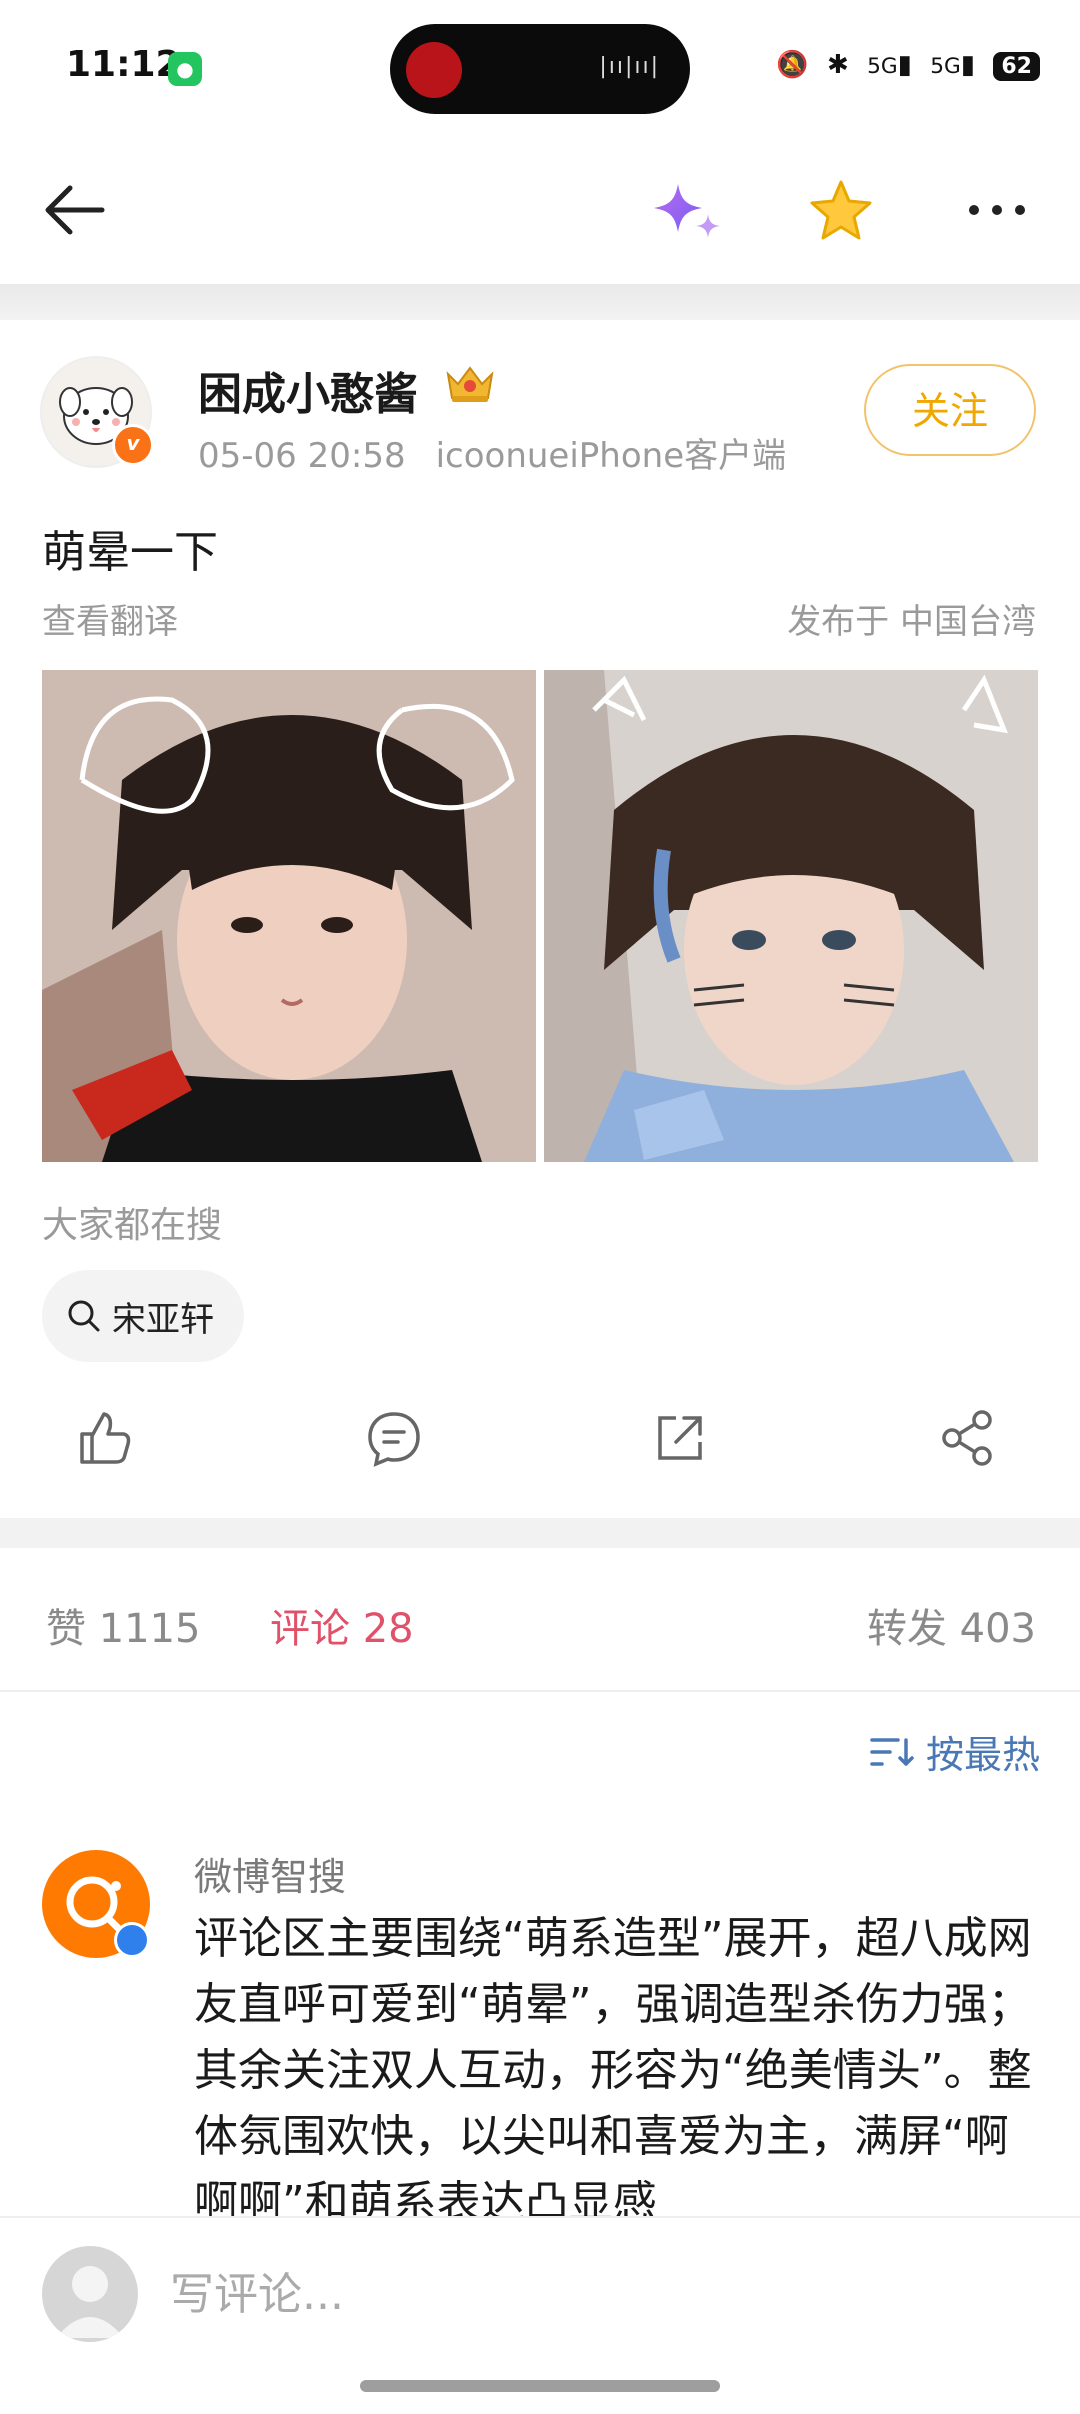 The height and width of the screenshot is (2414, 1080). I want to click on music-artwork-icon, so click(434, 70).